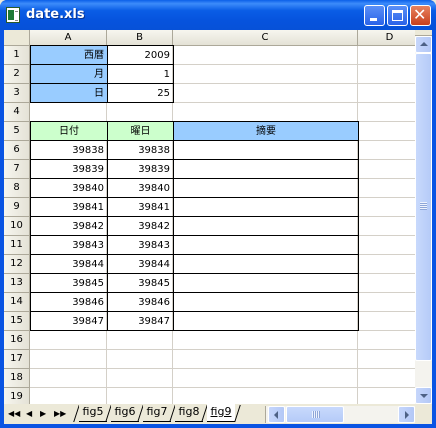 This screenshot has width=436, height=428. Describe the element at coordinates (423, 414) in the screenshot. I see `size-grip` at that location.